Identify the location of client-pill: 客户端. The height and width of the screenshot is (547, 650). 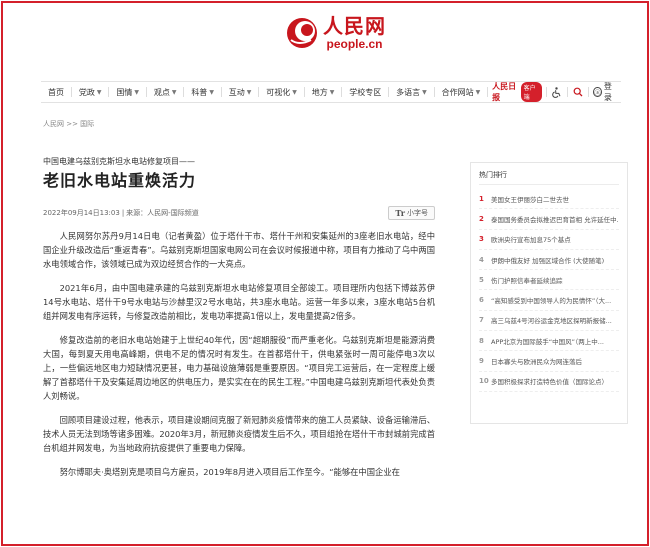
(531, 92).